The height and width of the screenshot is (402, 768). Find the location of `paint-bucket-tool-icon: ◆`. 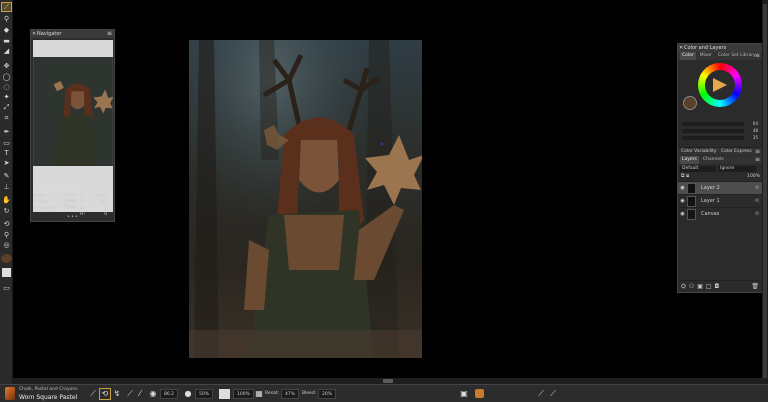

paint-bucket-tool-icon: ◆ is located at coordinates (6, 30).